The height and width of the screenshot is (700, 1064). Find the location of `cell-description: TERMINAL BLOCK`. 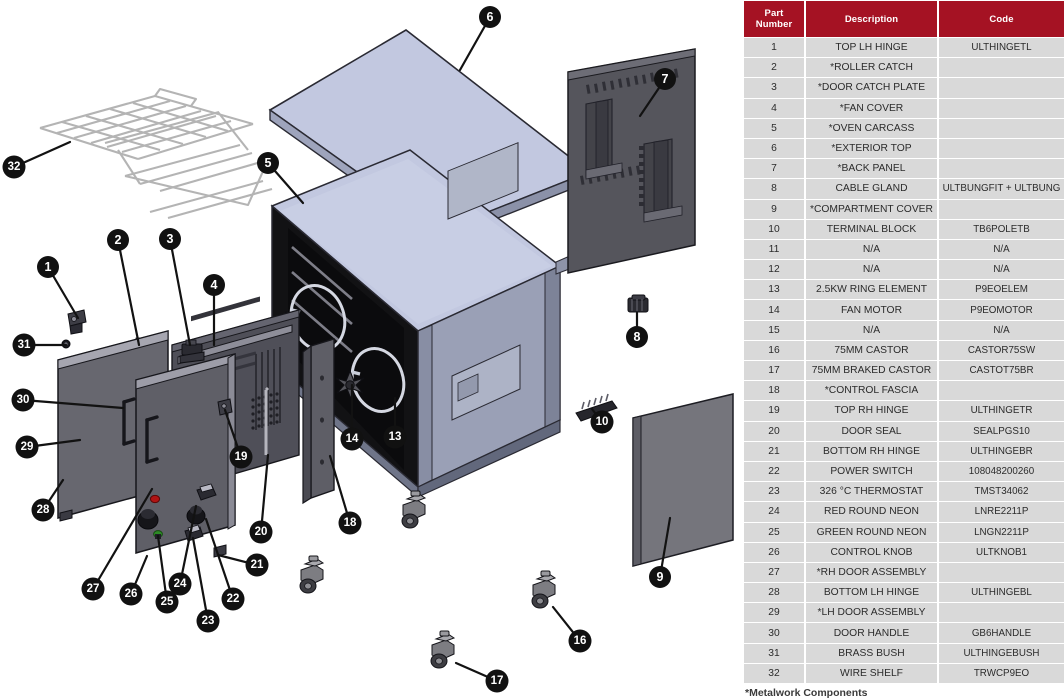

cell-description: TERMINAL BLOCK is located at coordinates (871, 229).